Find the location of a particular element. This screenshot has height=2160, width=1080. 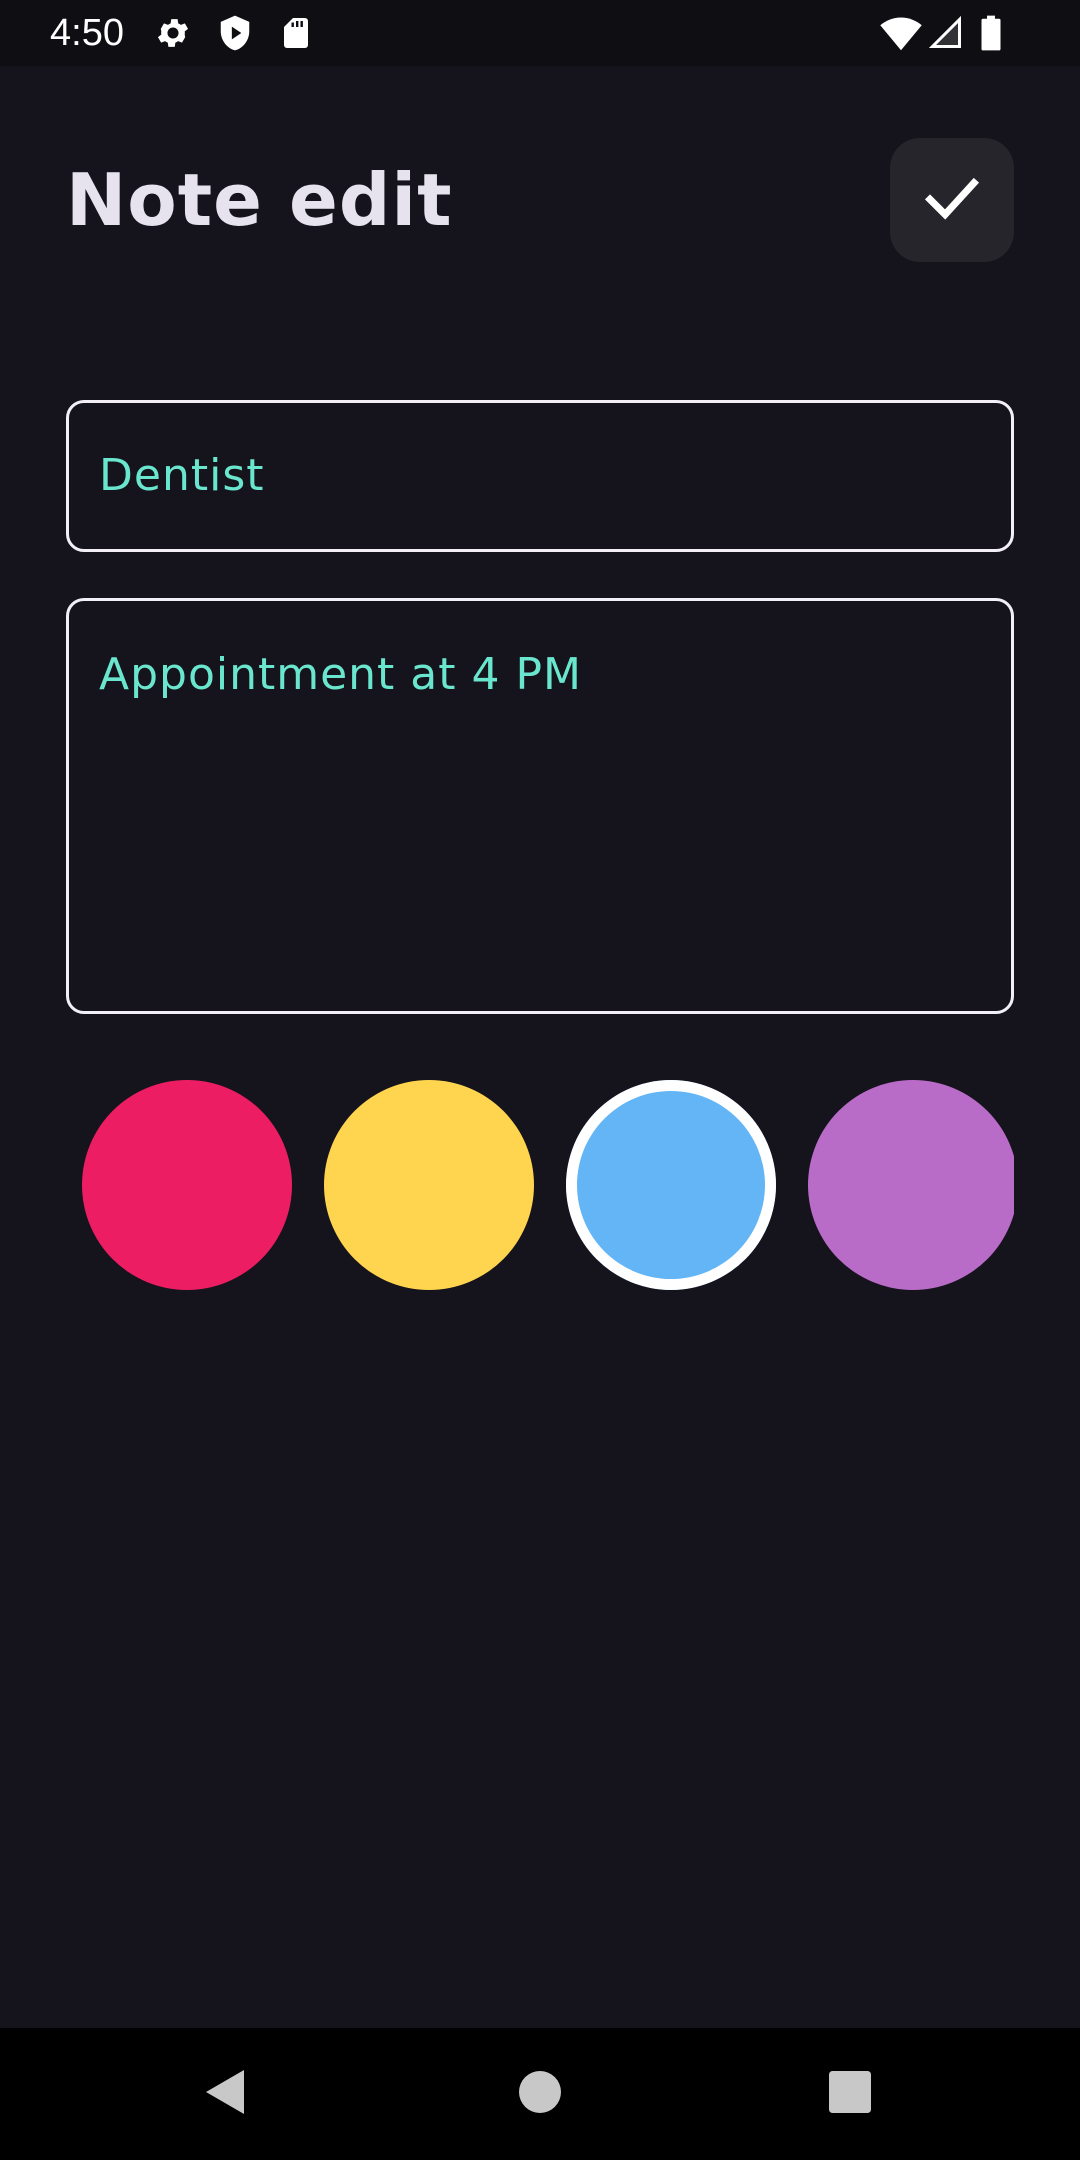

wifi-icon is located at coordinates (901, 35).